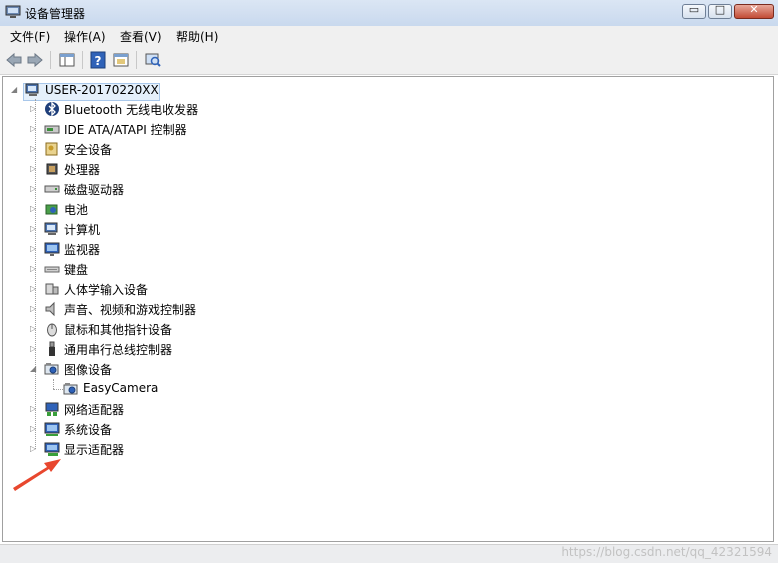 This screenshot has width=778, height=563. What do you see at coordinates (52, 169) in the screenshot?
I see `processor-icon` at bounding box center [52, 169].